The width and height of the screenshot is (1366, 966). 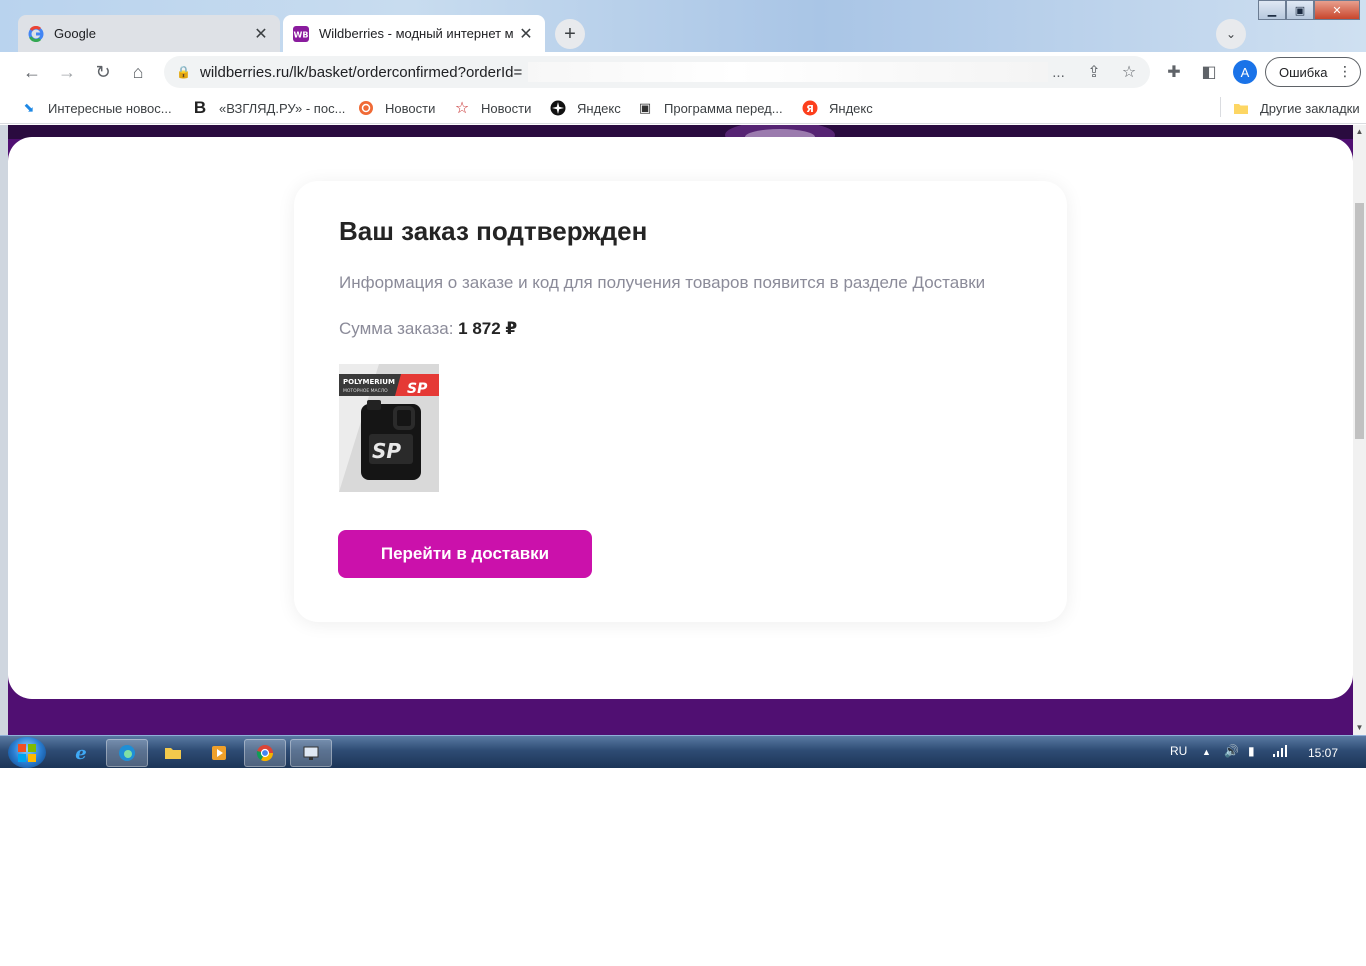 I want to click on tray-expand-icon: ▲, so click(x=1206, y=752).